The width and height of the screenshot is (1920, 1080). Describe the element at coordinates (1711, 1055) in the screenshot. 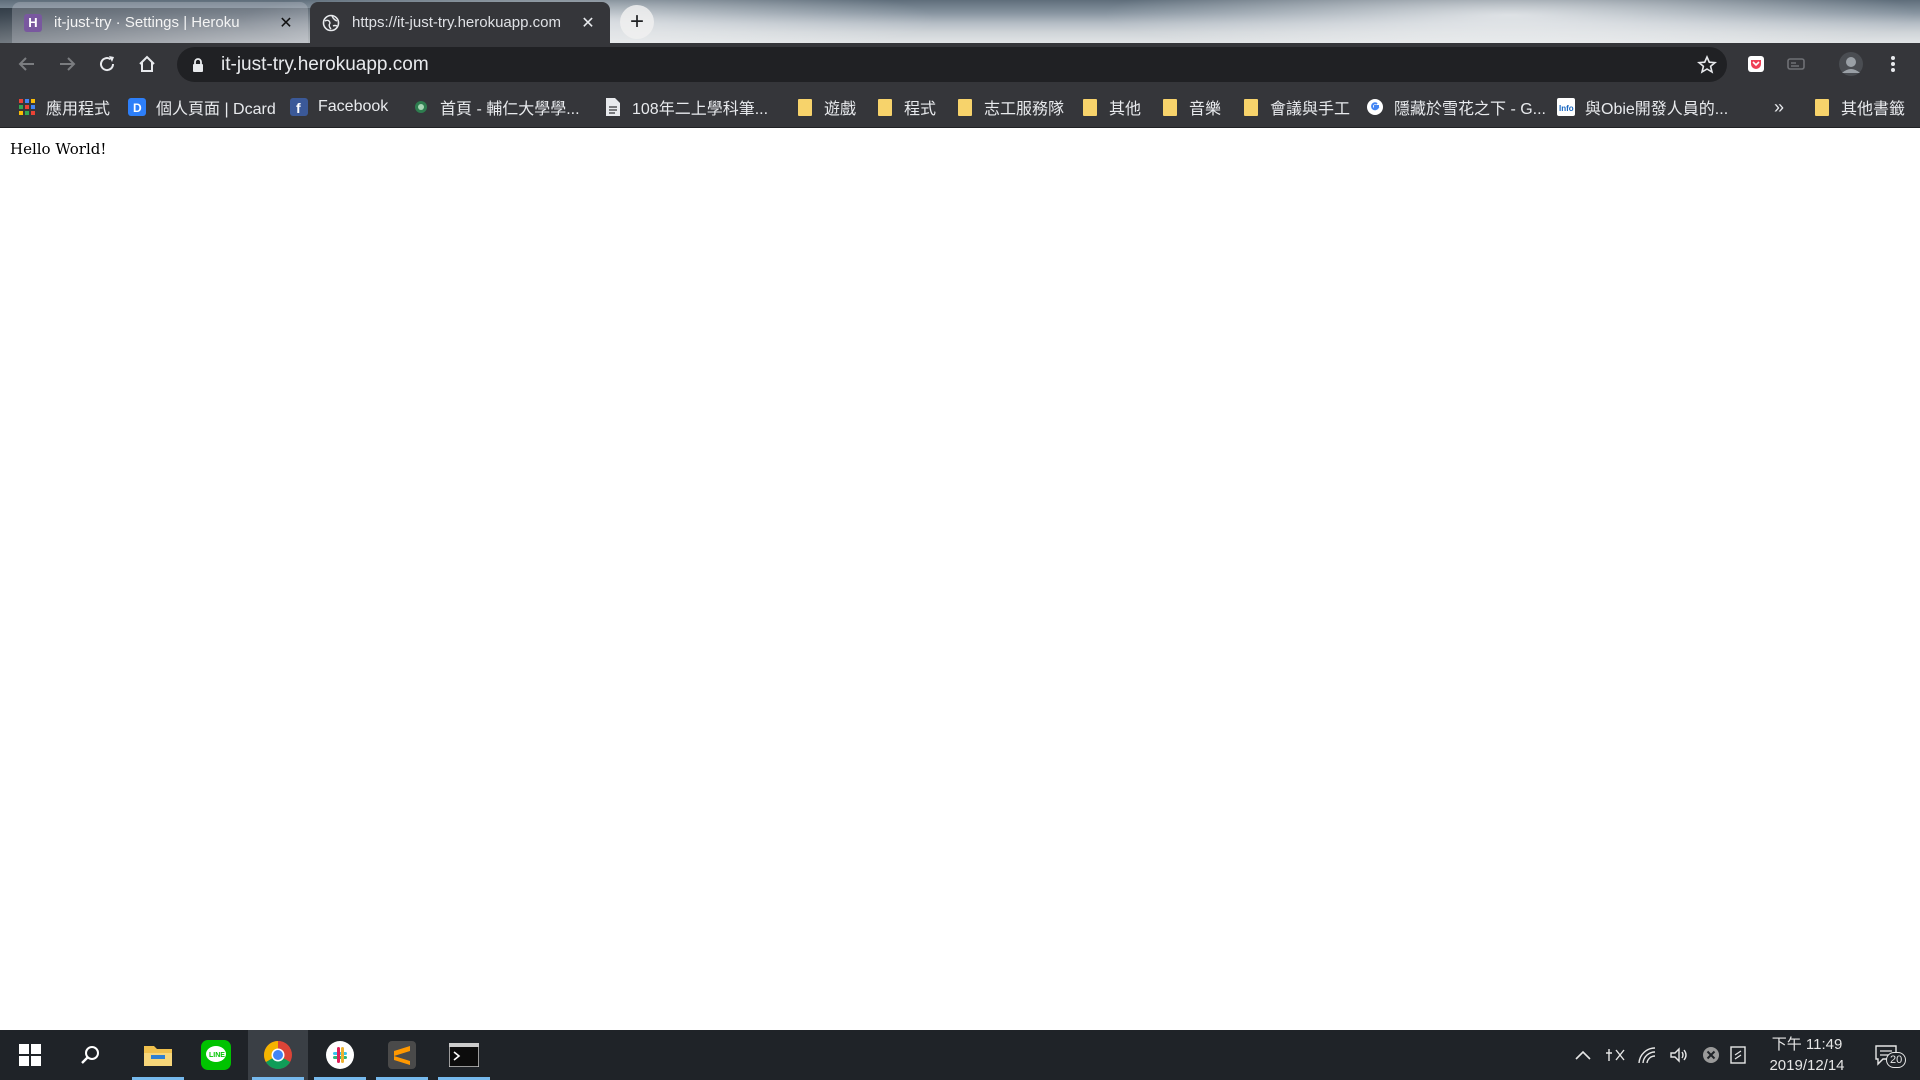

I see `close-circle-icon` at that location.